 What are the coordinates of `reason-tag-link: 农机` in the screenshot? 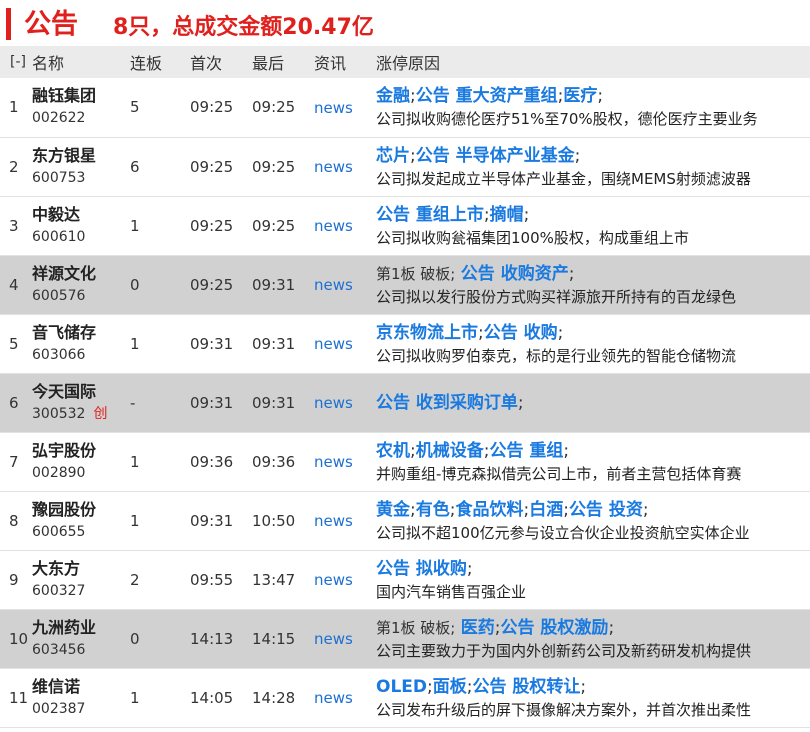 It's located at (393, 451).